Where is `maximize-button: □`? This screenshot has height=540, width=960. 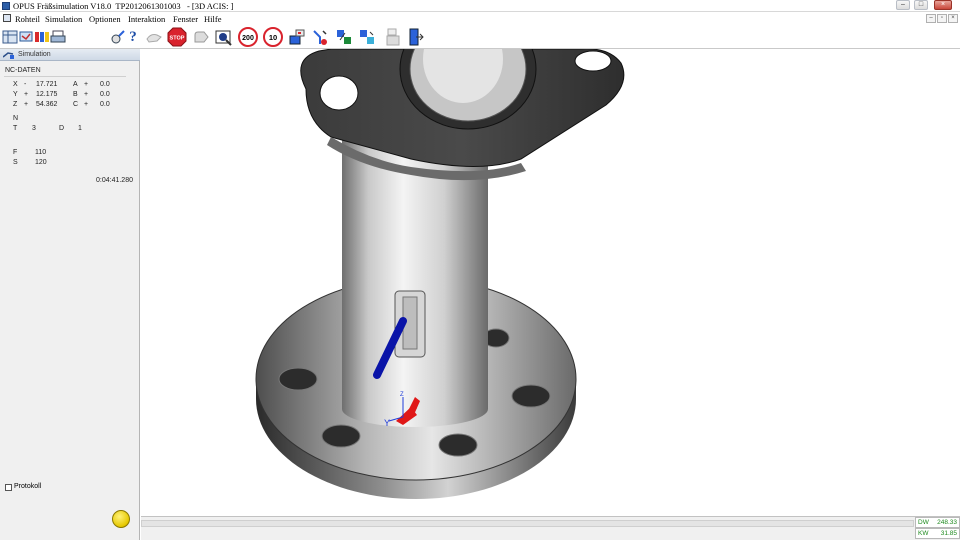 maximize-button: □ is located at coordinates (921, 5).